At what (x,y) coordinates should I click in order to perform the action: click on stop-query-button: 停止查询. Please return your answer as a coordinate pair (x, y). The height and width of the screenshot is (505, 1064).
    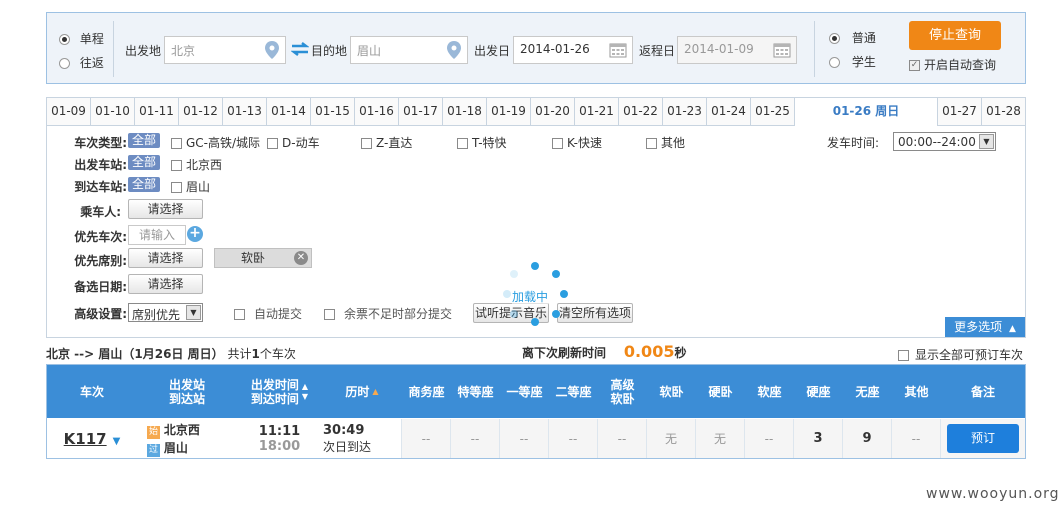
    Looking at the image, I should click on (955, 35).